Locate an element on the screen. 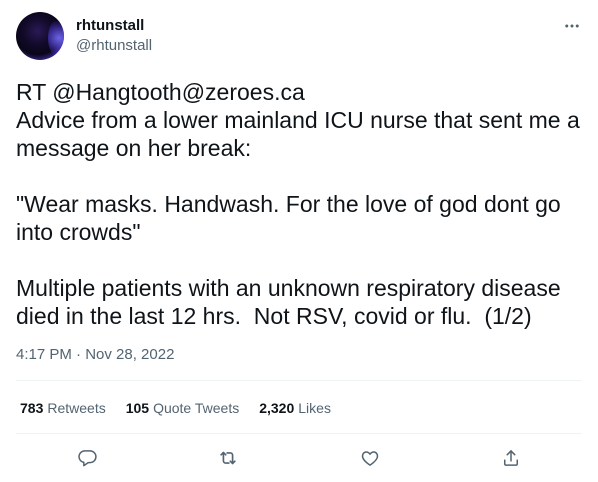 This screenshot has width=598, height=482. tweet-timestamp: 4:17 PM · Nov 28, 2022 is located at coordinates (95, 355).